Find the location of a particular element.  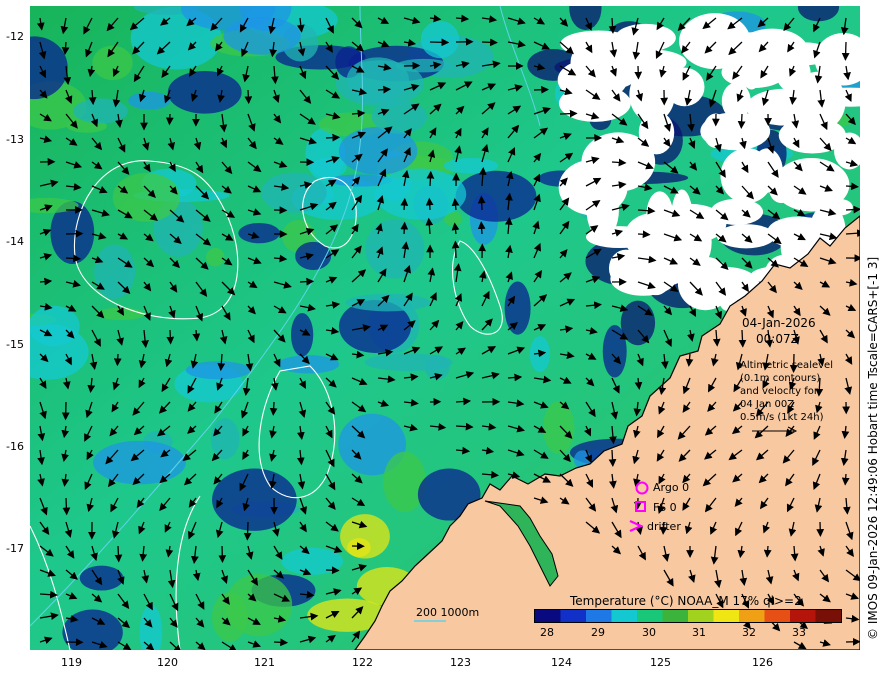

lat-tick: -14 is located at coordinates (15, 241).